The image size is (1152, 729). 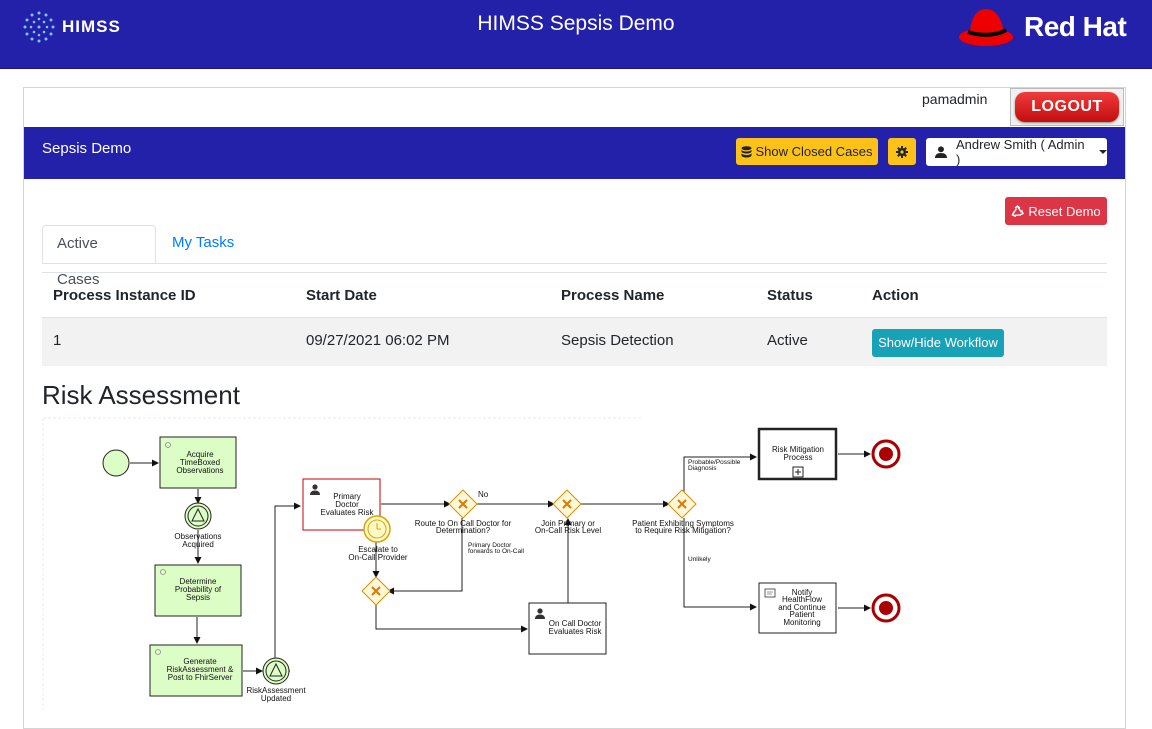 What do you see at coordinates (568, 512) in the screenshot?
I see `gateway-join-risk-level: Join Primary or On-Call Risk Level` at bounding box center [568, 512].